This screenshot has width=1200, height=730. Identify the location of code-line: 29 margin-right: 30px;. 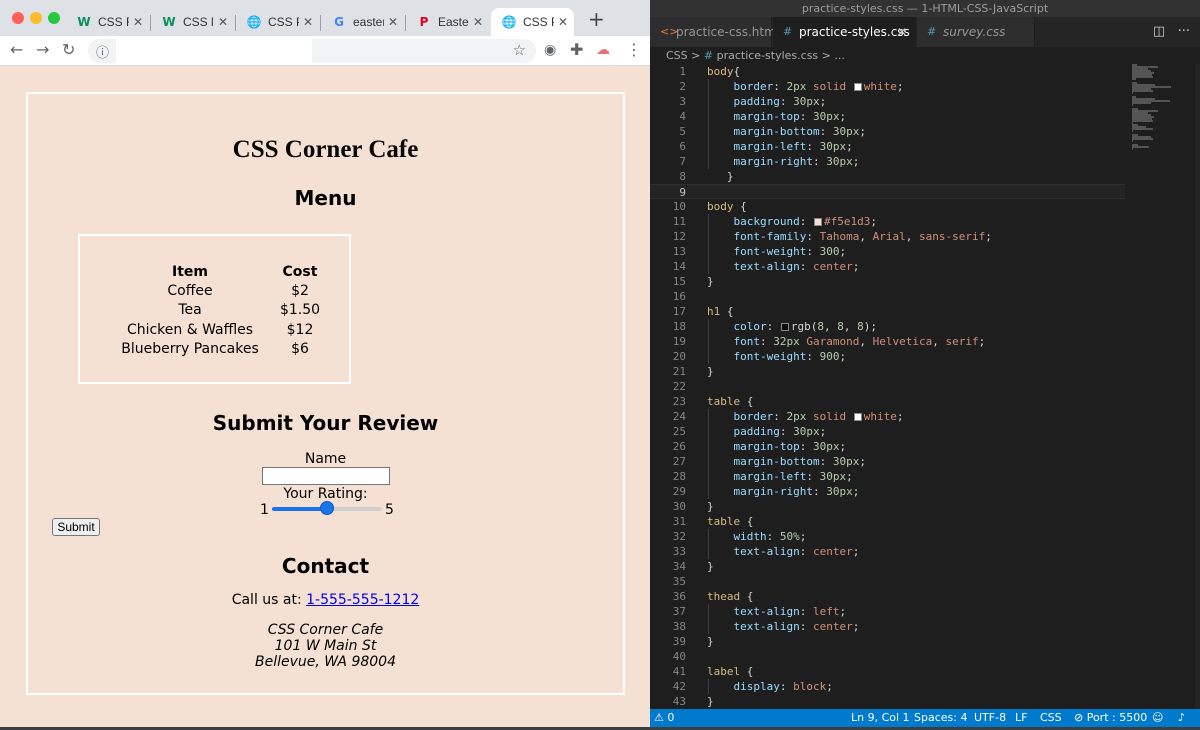
(887, 491).